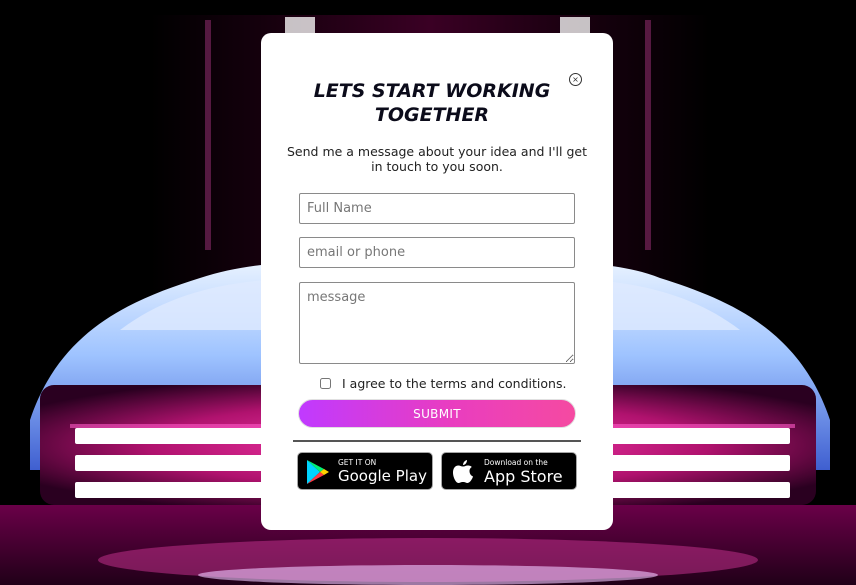 The height and width of the screenshot is (585, 856). I want to click on app-store-badge: Download on the App Store, so click(509, 471).